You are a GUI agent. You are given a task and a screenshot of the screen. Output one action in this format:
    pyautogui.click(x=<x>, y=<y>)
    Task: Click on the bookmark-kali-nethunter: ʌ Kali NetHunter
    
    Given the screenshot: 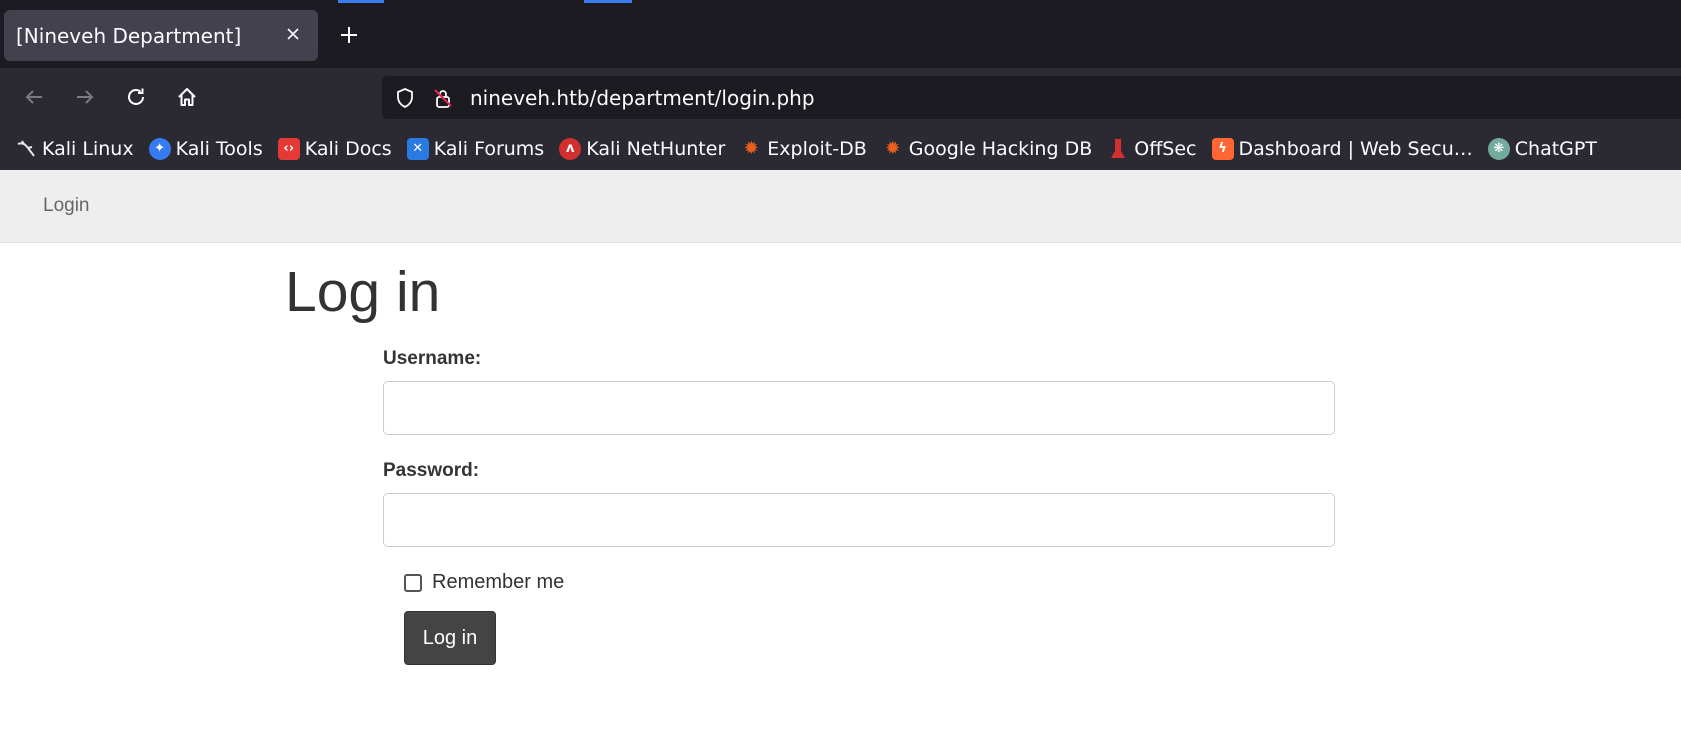 What is the action you would take?
    pyautogui.click(x=642, y=148)
    